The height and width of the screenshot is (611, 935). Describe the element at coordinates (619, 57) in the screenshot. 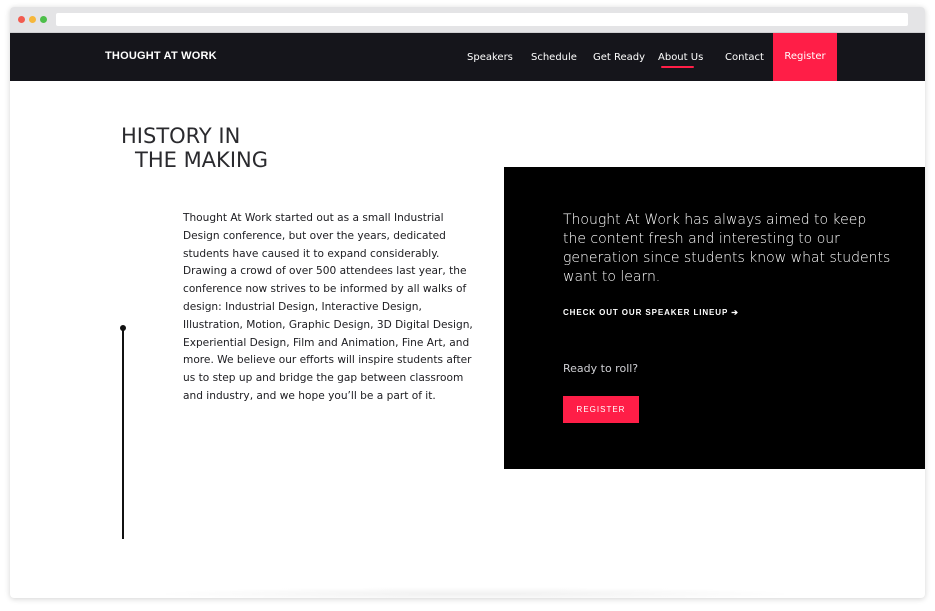

I see `nav-get-ready-link: Get Ready` at that location.